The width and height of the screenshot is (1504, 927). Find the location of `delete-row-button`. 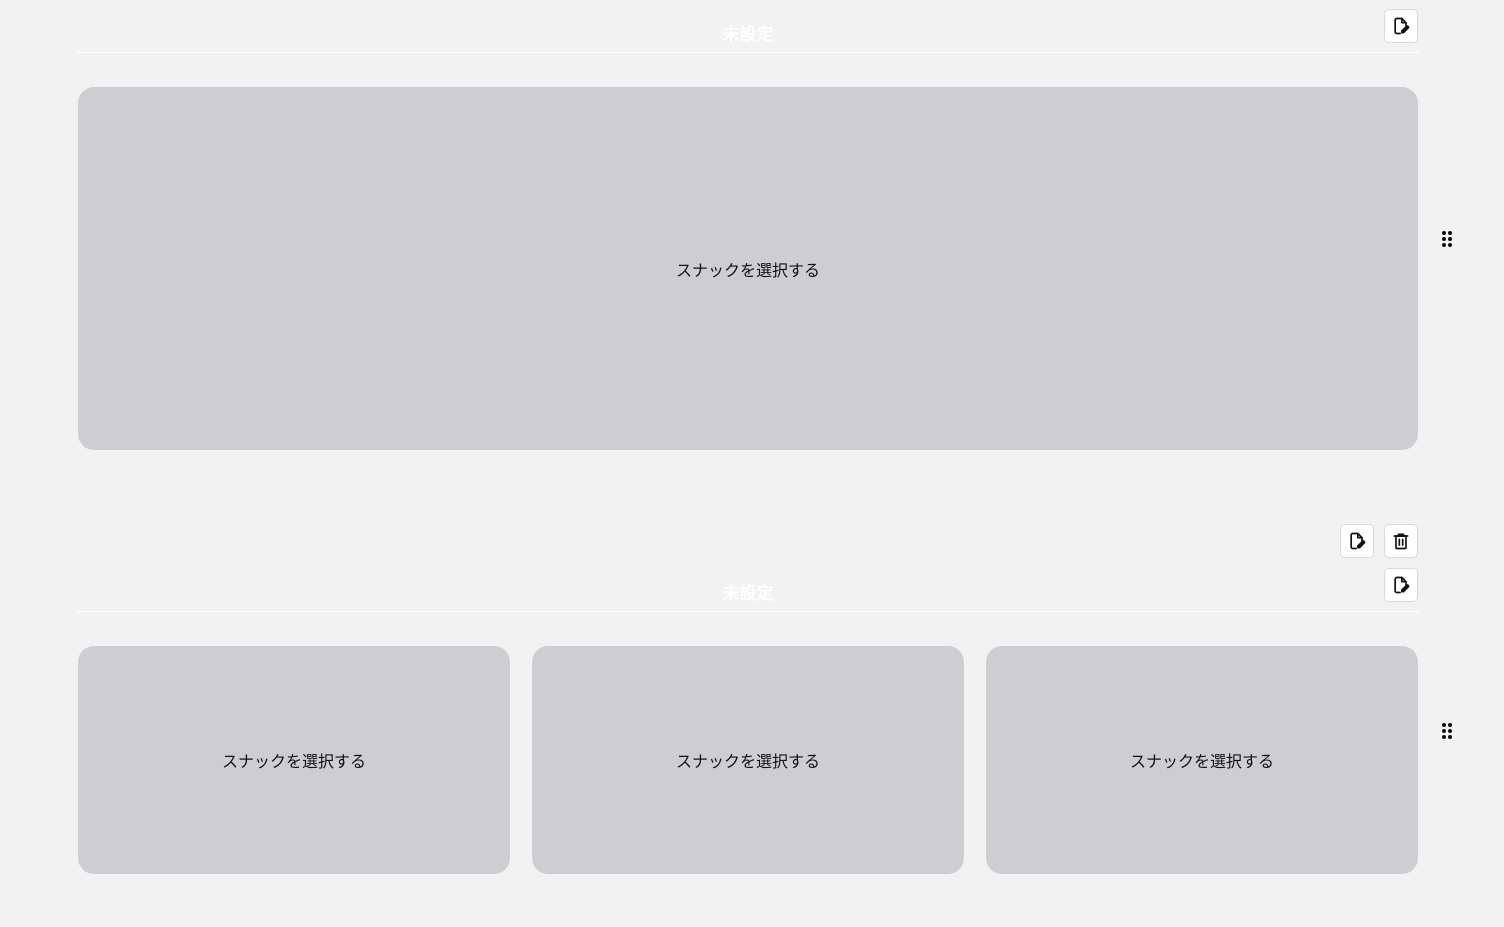

delete-row-button is located at coordinates (1401, 541).